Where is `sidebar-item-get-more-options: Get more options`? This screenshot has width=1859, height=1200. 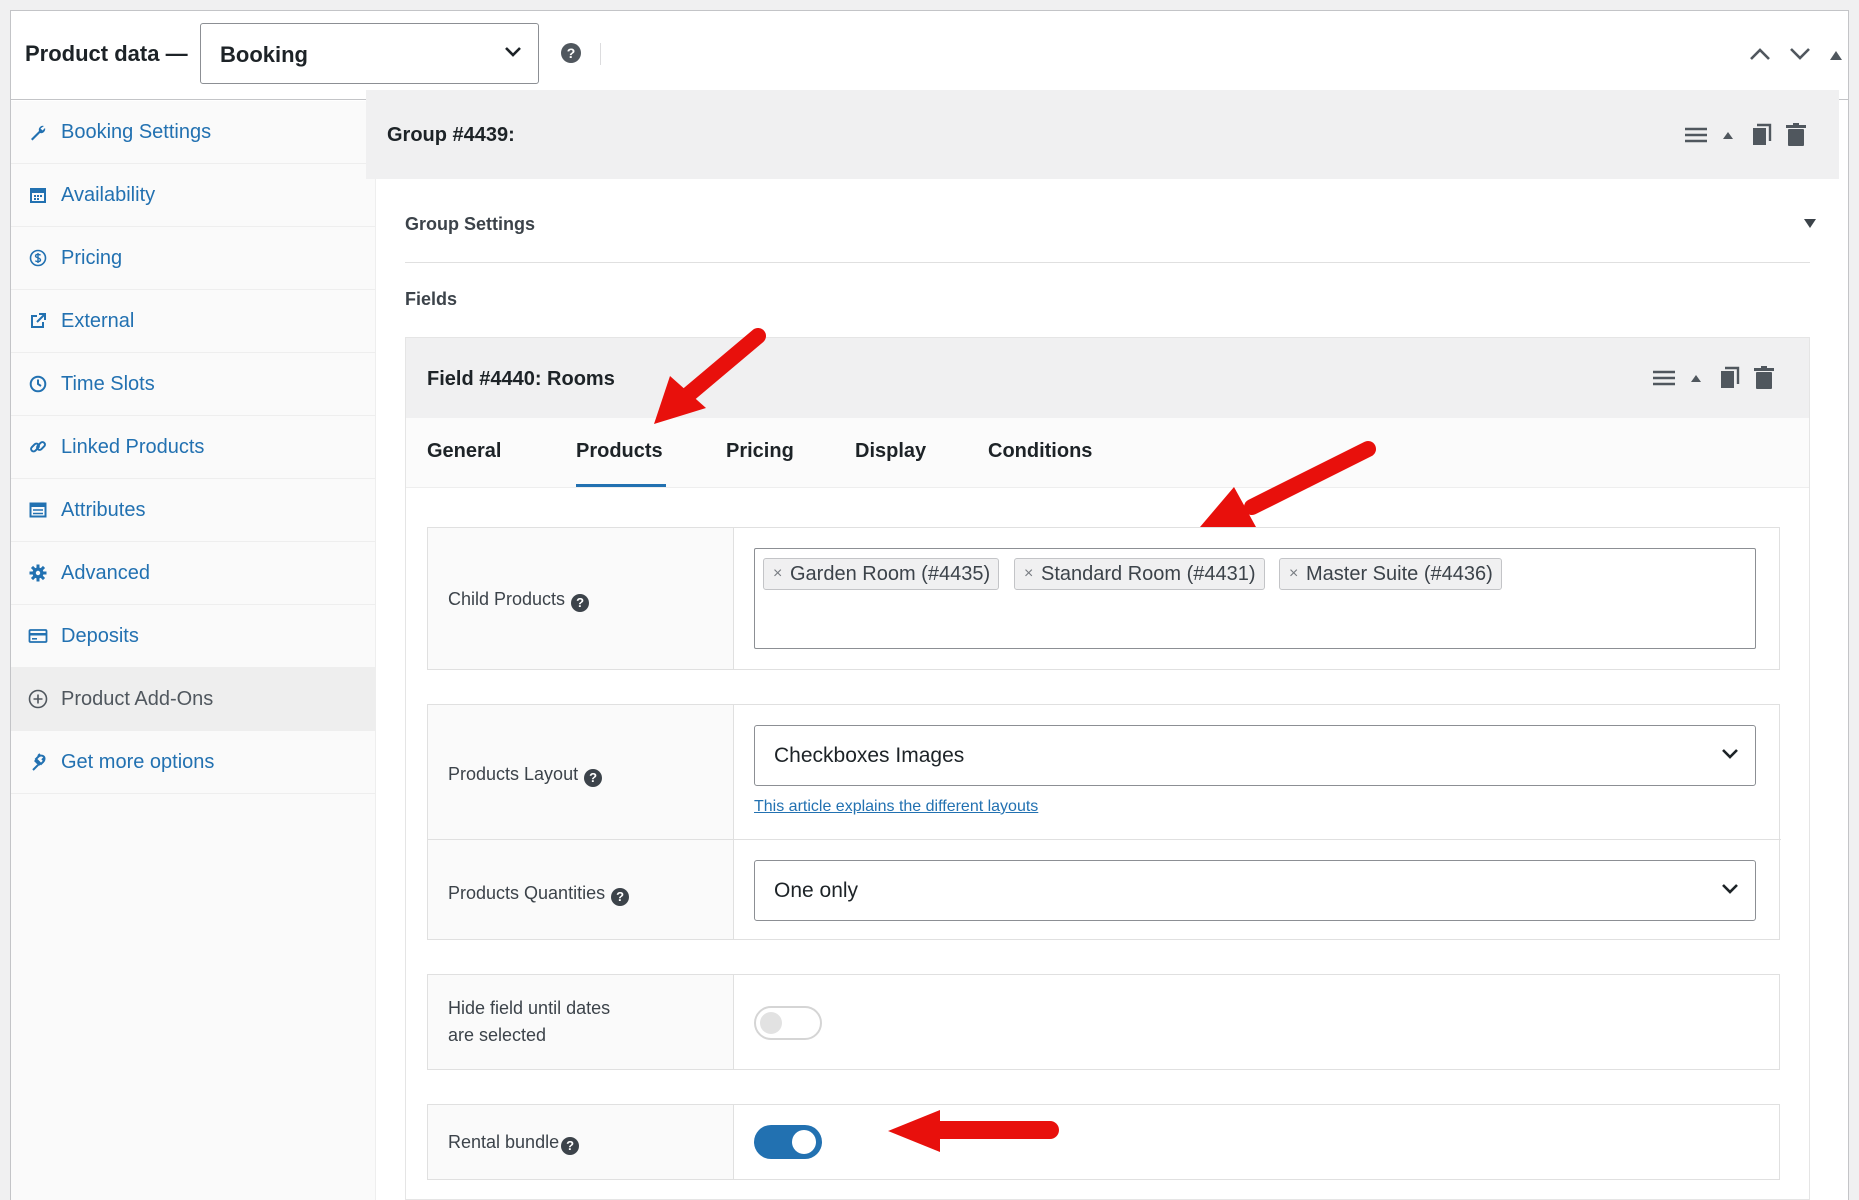 sidebar-item-get-more-options: Get more options is located at coordinates (193, 762).